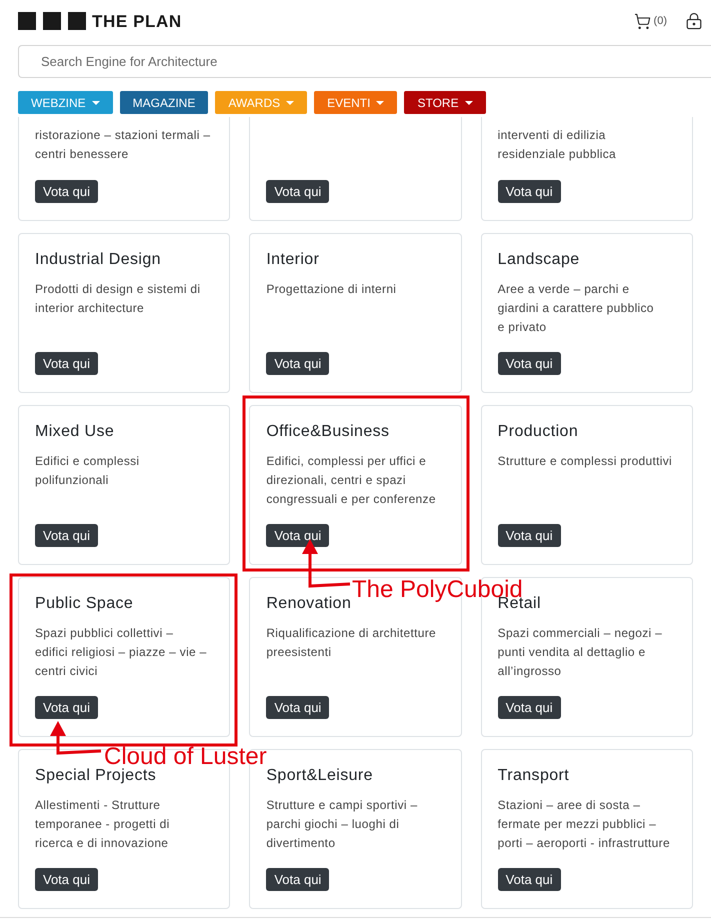  I want to click on card-title: Renovation, so click(309, 604).